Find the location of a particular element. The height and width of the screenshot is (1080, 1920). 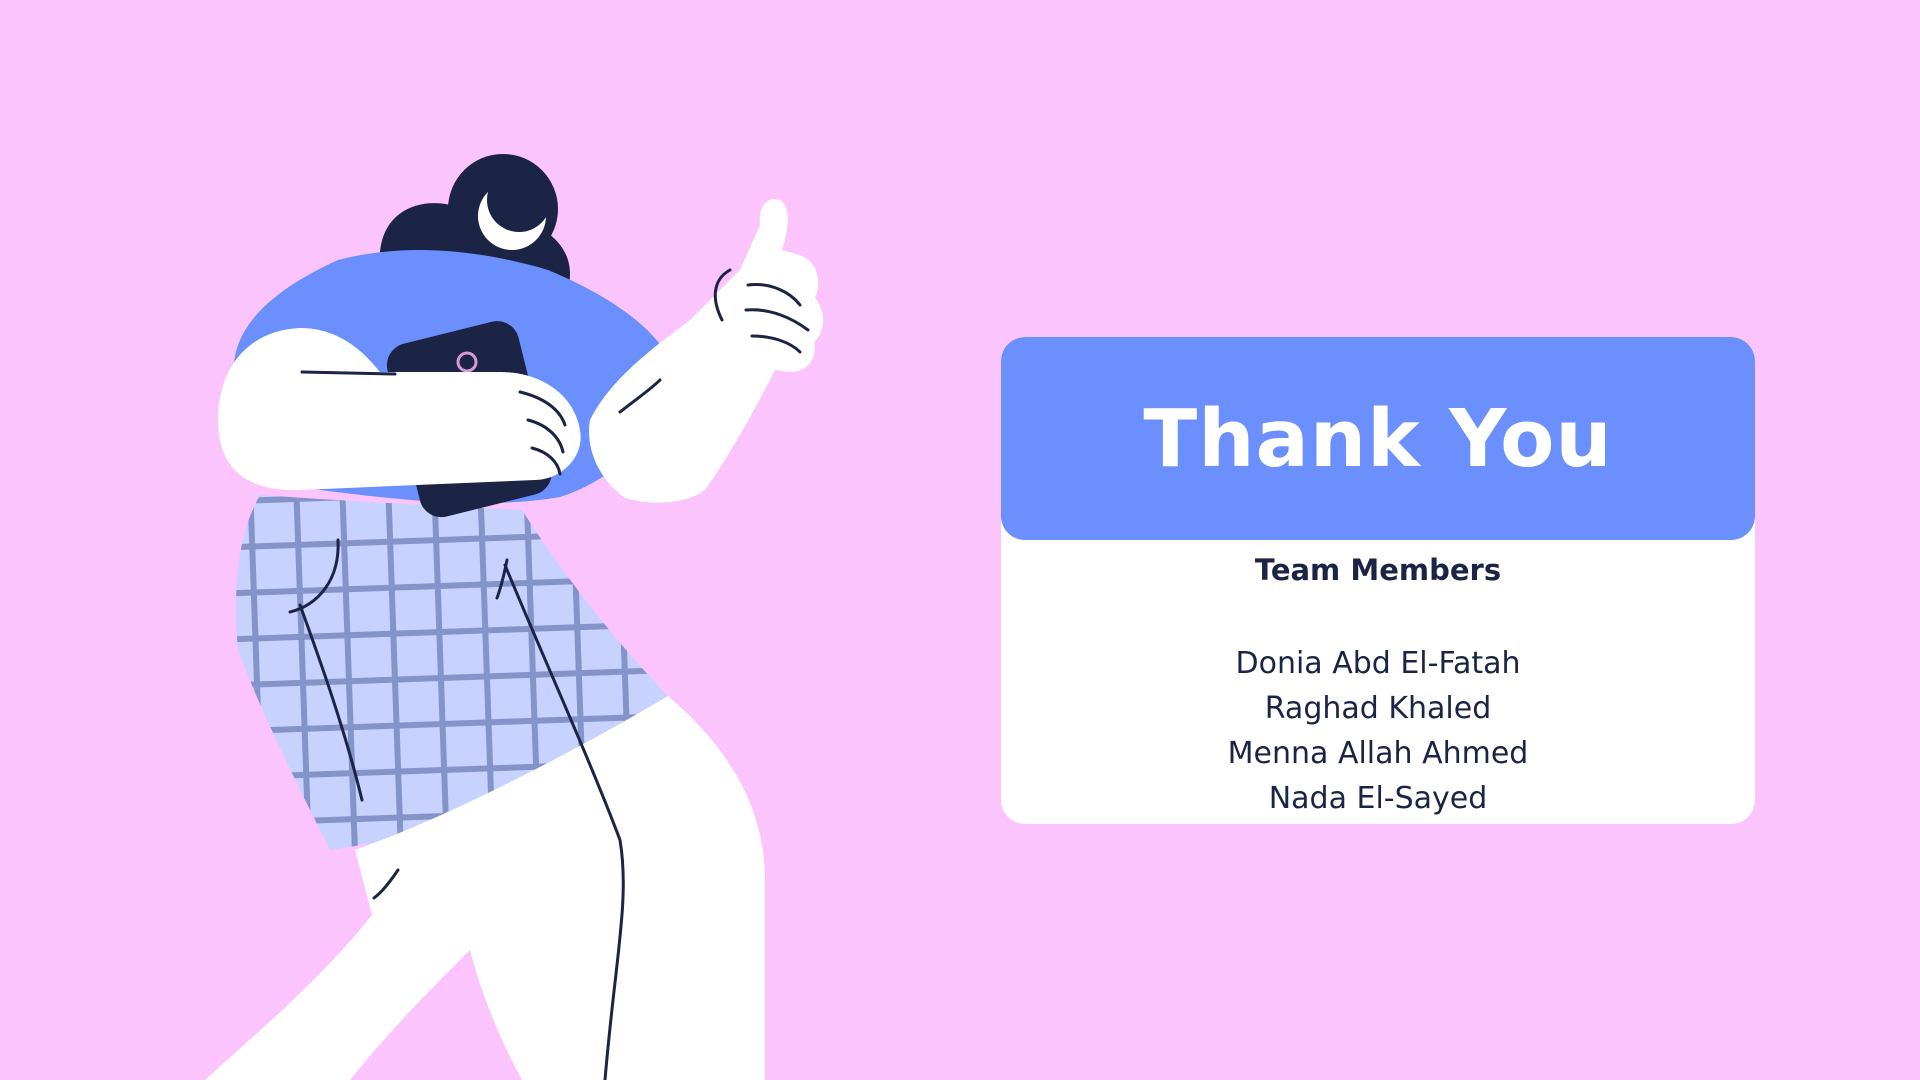

thank-you-title: Thank You is located at coordinates (1378, 439).